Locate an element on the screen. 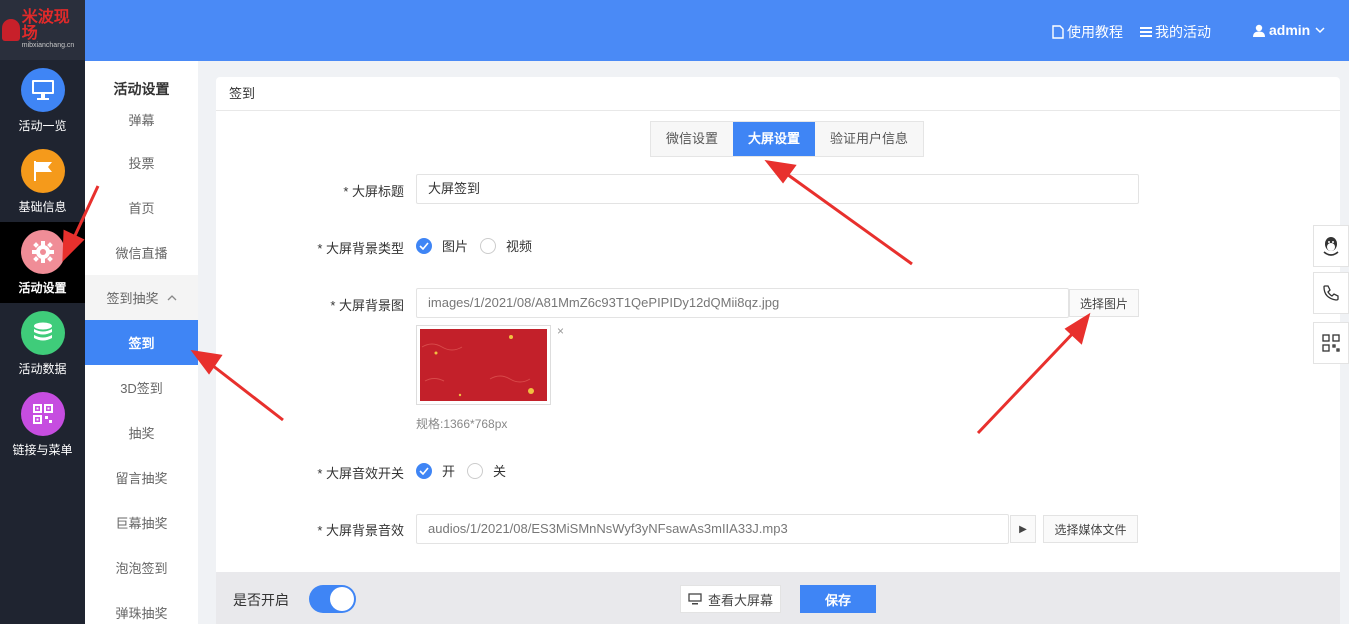  radio-bg-video-label: 视频 is located at coordinates (519, 246).